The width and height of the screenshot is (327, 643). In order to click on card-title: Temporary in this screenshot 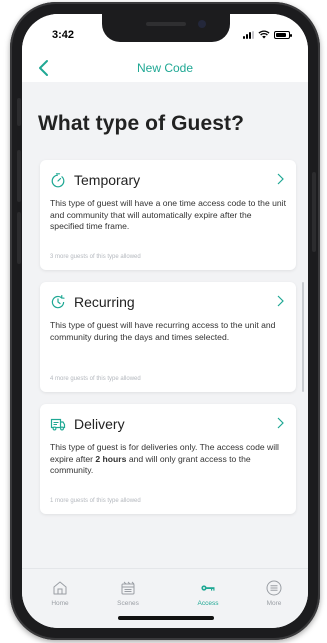, I will do `click(107, 180)`.